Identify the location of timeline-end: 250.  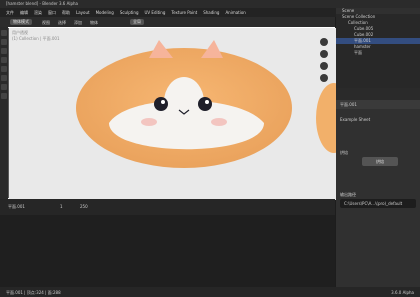
(84, 206).